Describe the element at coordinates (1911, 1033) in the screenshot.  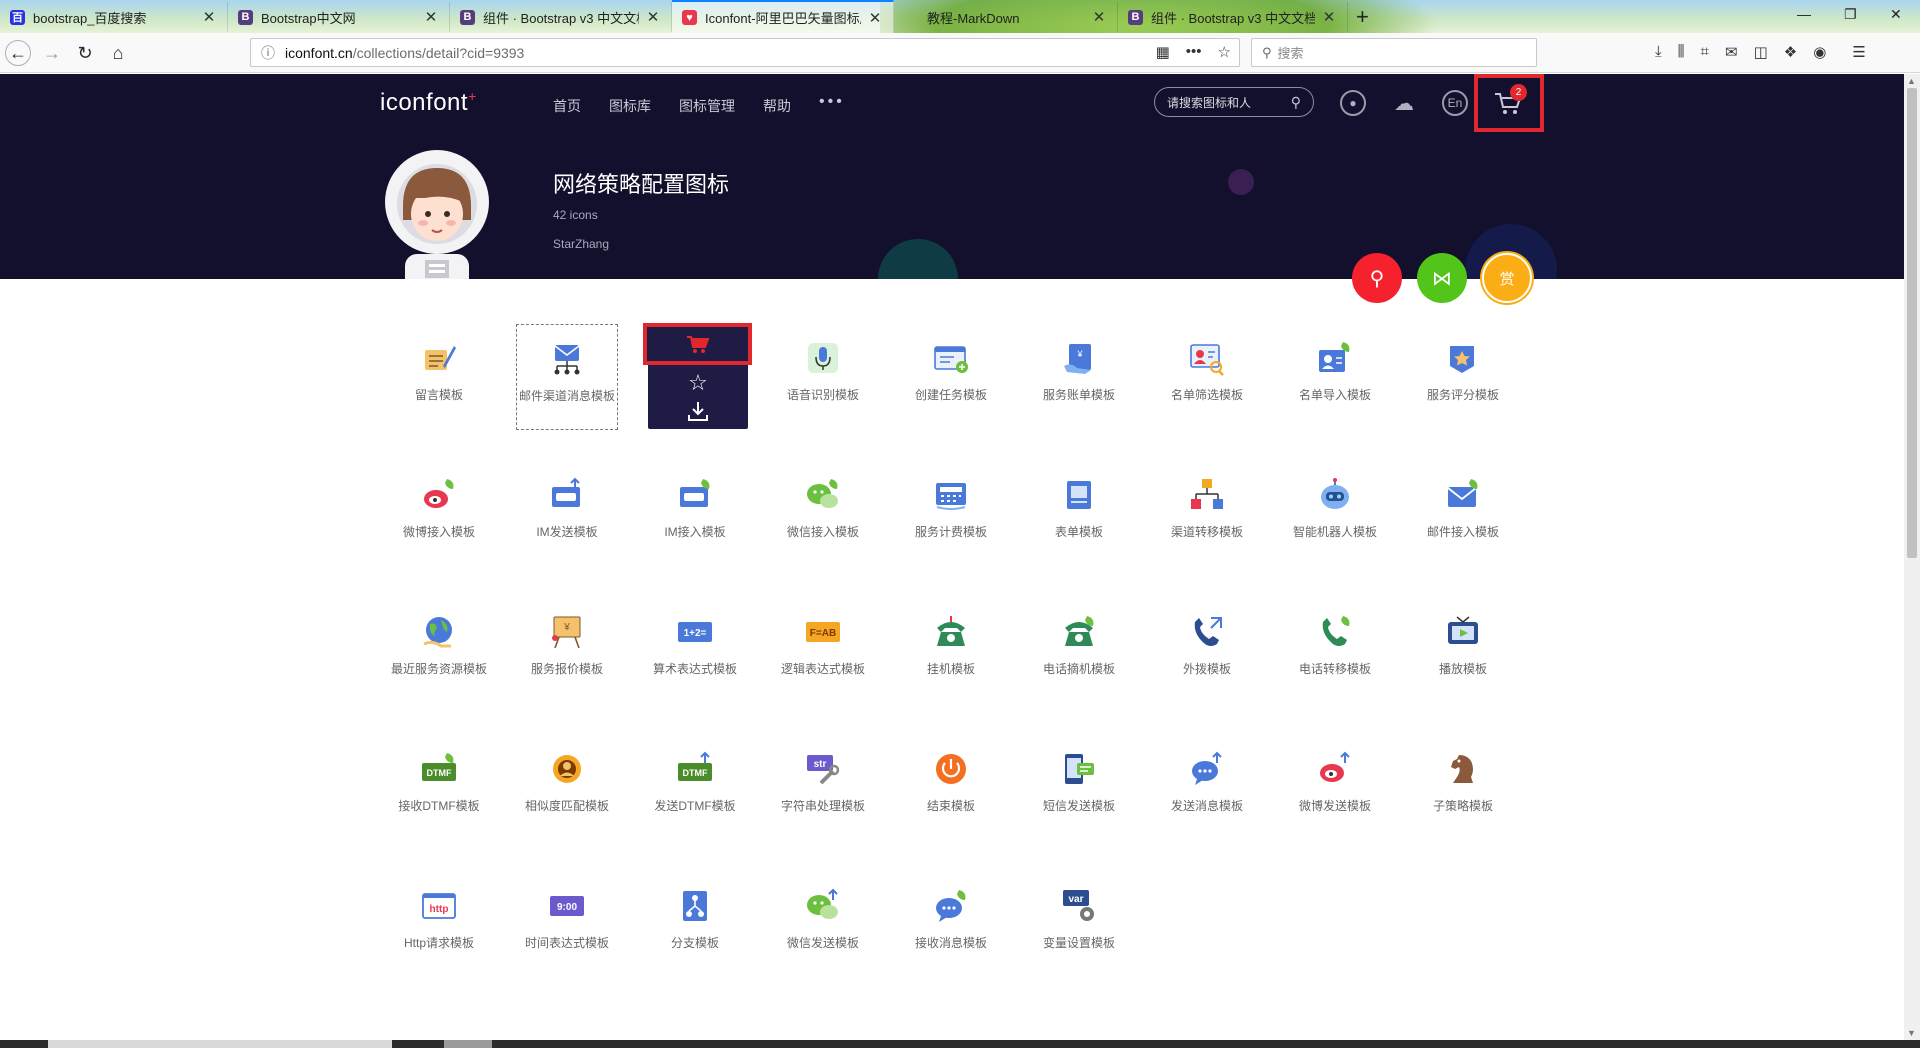
I see `scroll-down-icon: ▼` at that location.